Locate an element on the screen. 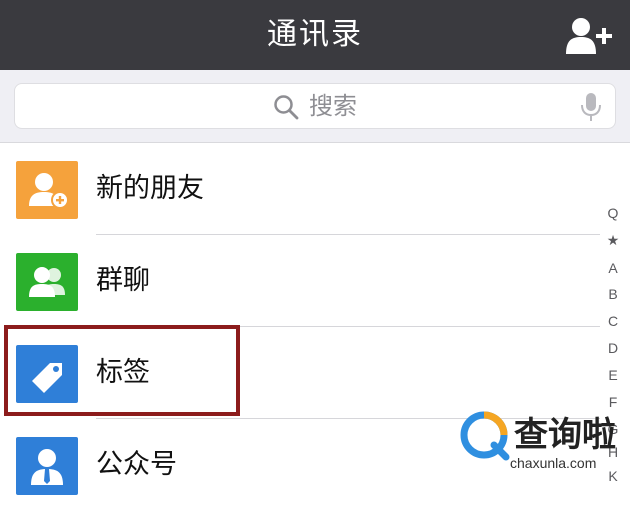  nav-bar: 通讯录 is located at coordinates (315, 35).